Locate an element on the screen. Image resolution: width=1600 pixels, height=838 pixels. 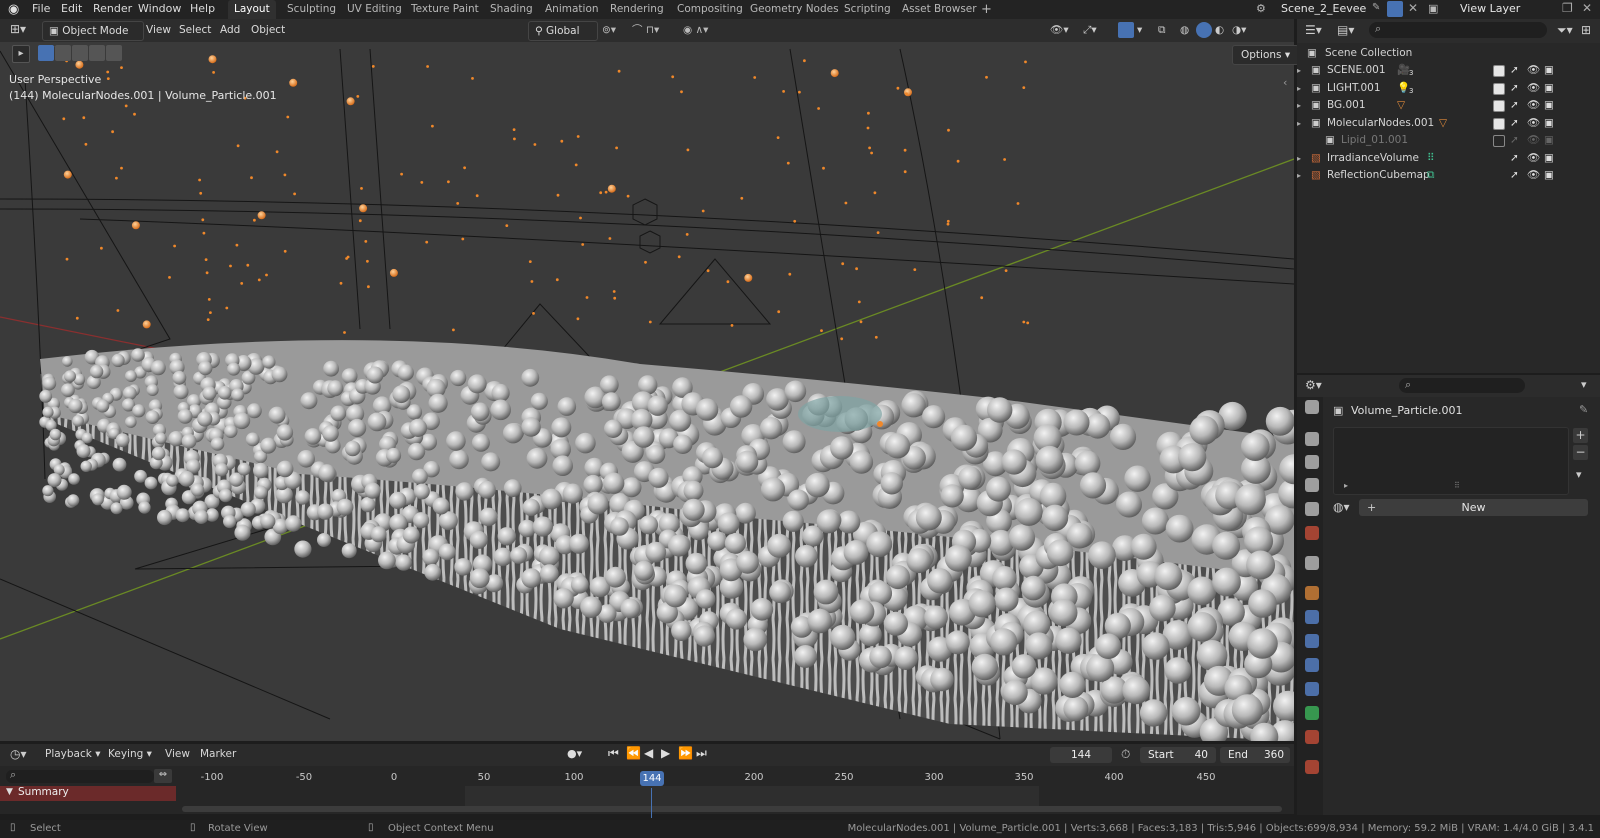
menu-object: Object is located at coordinates (268, 30).